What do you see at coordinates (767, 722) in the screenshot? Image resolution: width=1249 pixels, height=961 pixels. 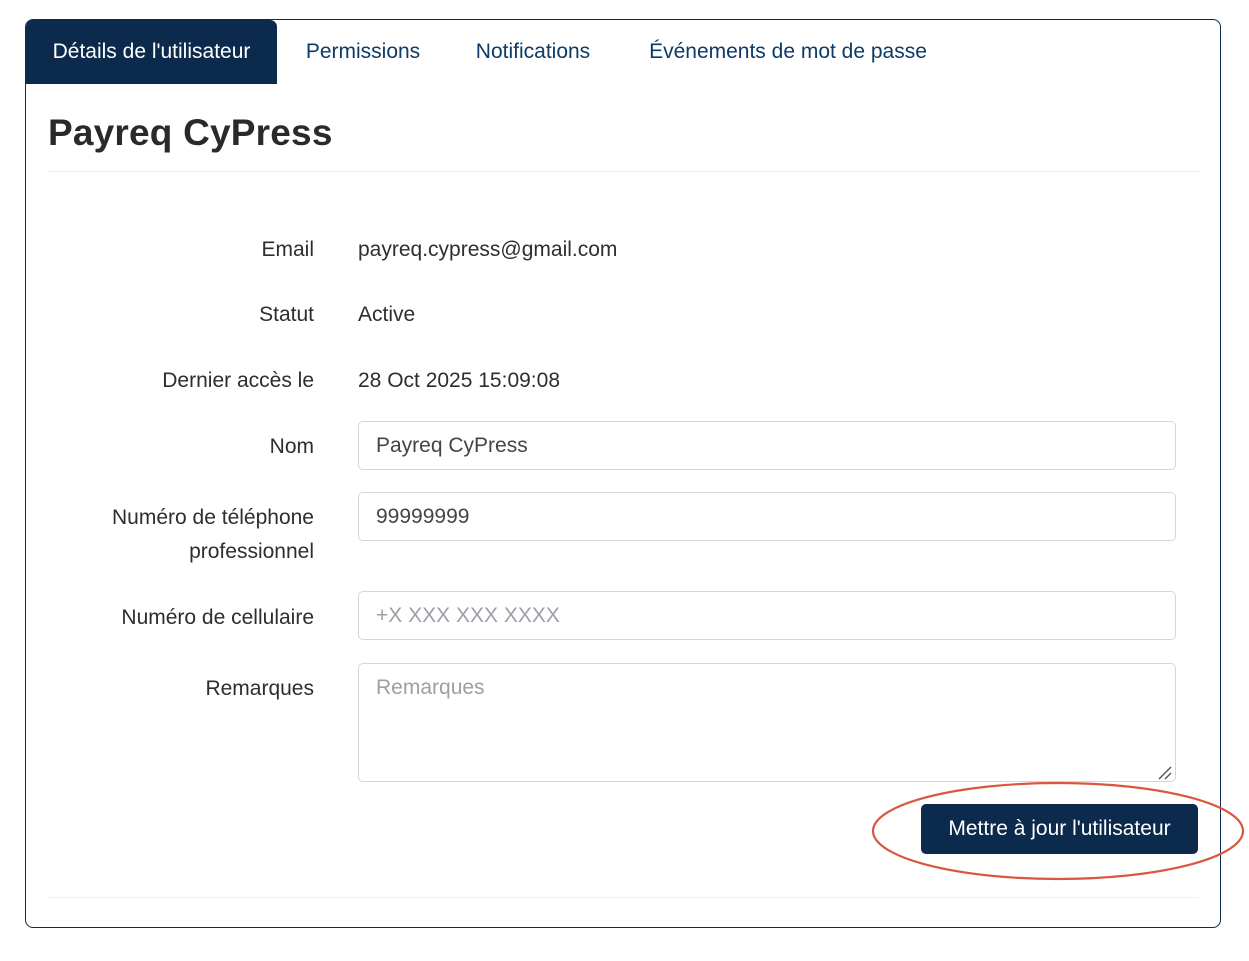 I see `remarks-textarea` at bounding box center [767, 722].